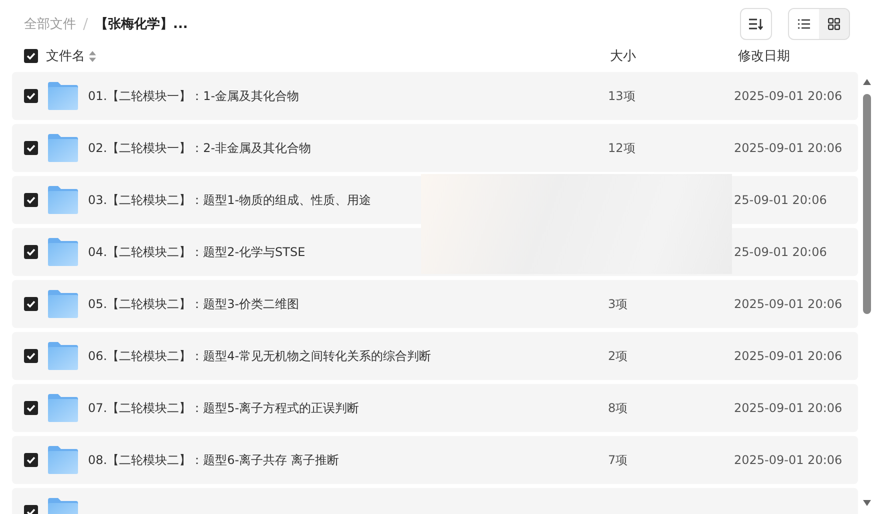  Describe the element at coordinates (194, 304) in the screenshot. I see `file-name: 05.【二轮模块二】：题型3-价类二维图` at that location.